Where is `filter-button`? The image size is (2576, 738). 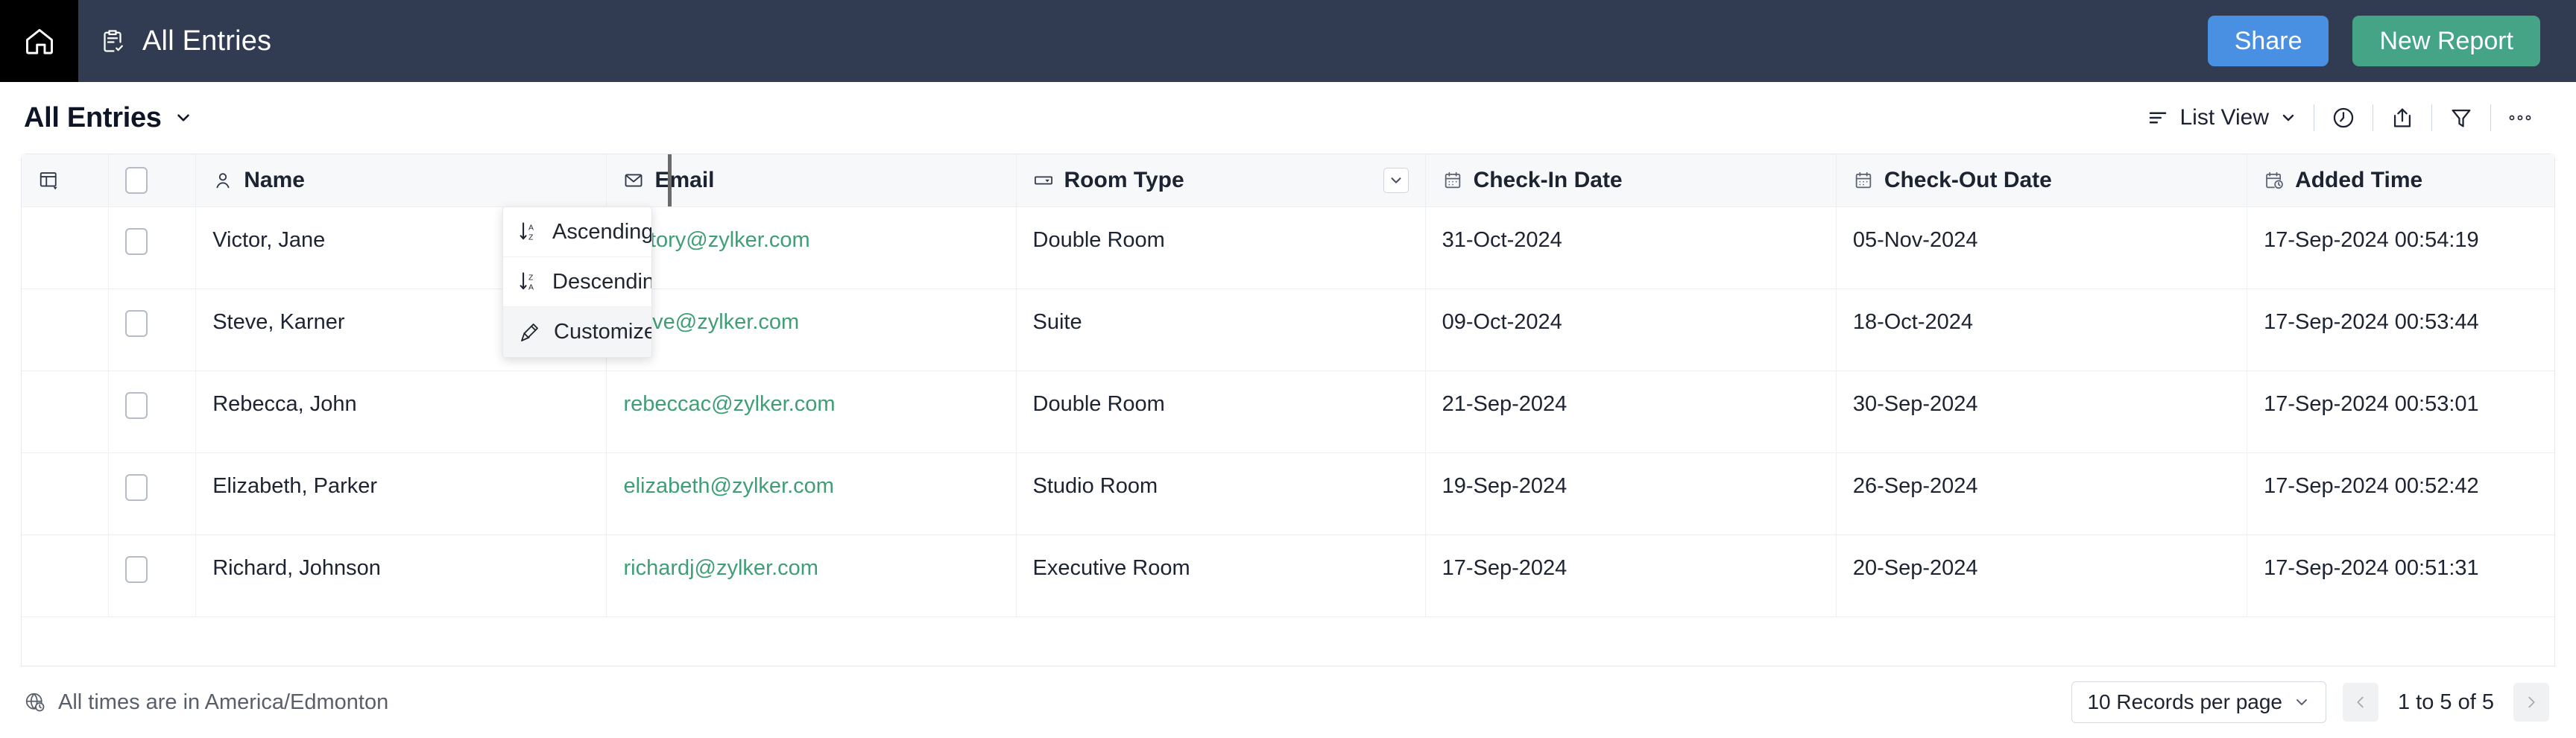
filter-button is located at coordinates (2461, 117).